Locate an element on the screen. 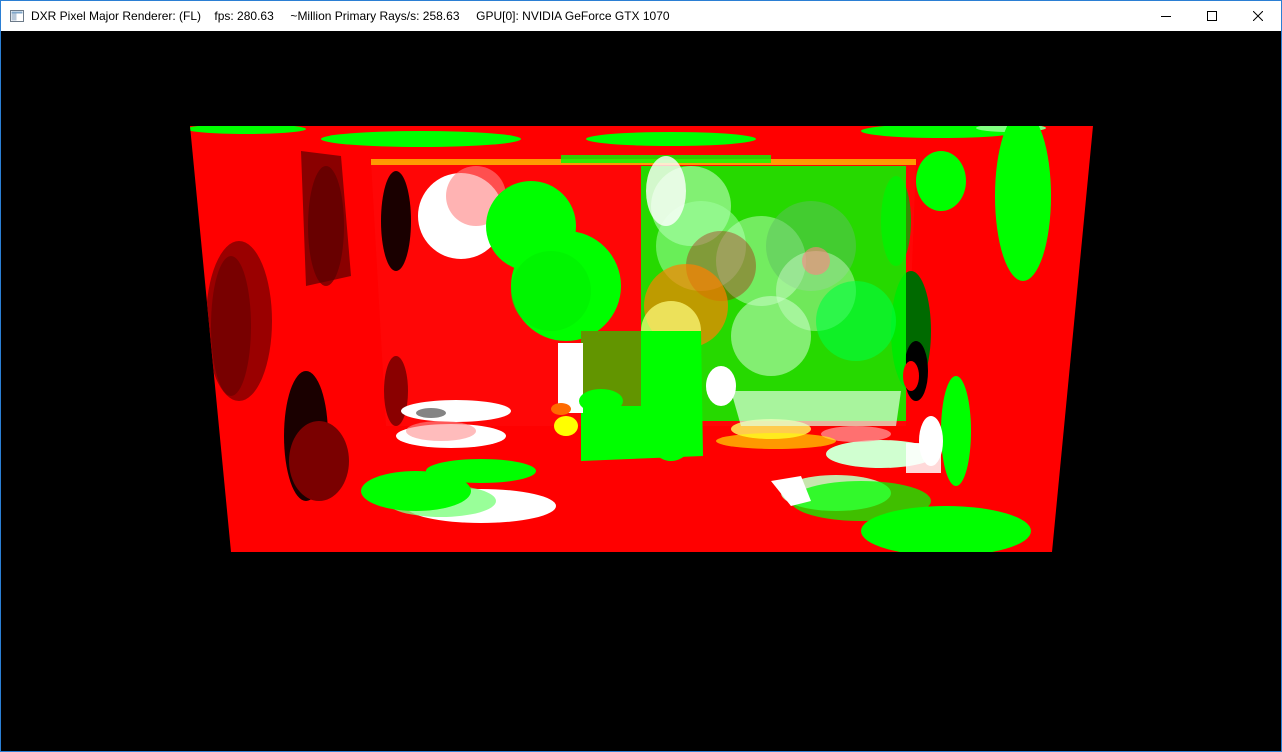 The width and height of the screenshot is (1282, 752). pink-floor-ellipse is located at coordinates (441, 431).